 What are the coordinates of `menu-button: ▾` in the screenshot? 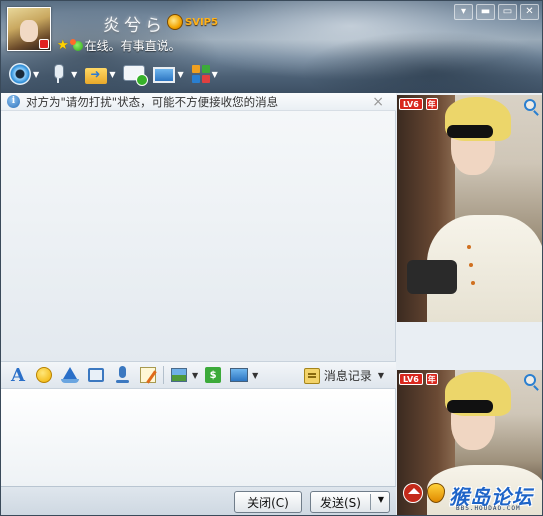 It's located at (463, 12).